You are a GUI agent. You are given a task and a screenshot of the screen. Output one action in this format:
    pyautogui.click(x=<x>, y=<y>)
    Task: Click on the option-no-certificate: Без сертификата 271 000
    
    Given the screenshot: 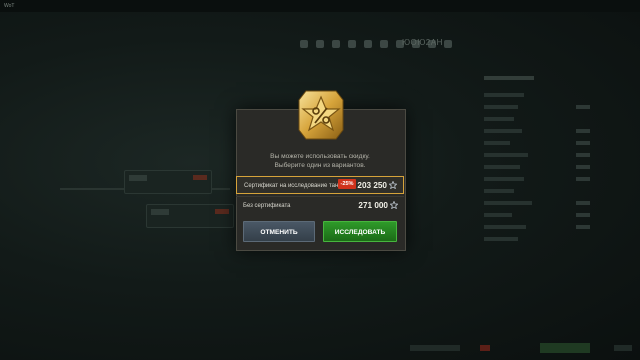 What is the action you would take?
    pyautogui.click(x=320, y=205)
    